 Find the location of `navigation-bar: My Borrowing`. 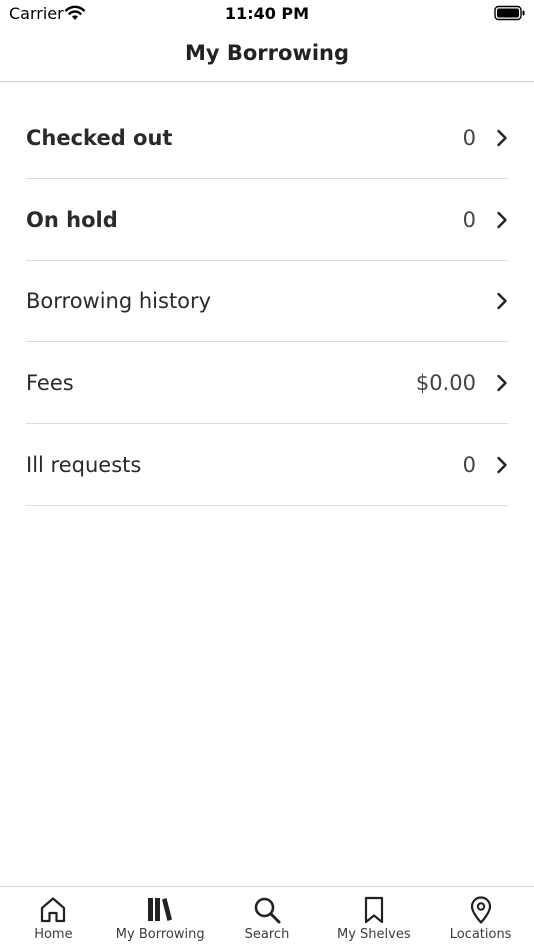

navigation-bar: My Borrowing is located at coordinates (267, 55).